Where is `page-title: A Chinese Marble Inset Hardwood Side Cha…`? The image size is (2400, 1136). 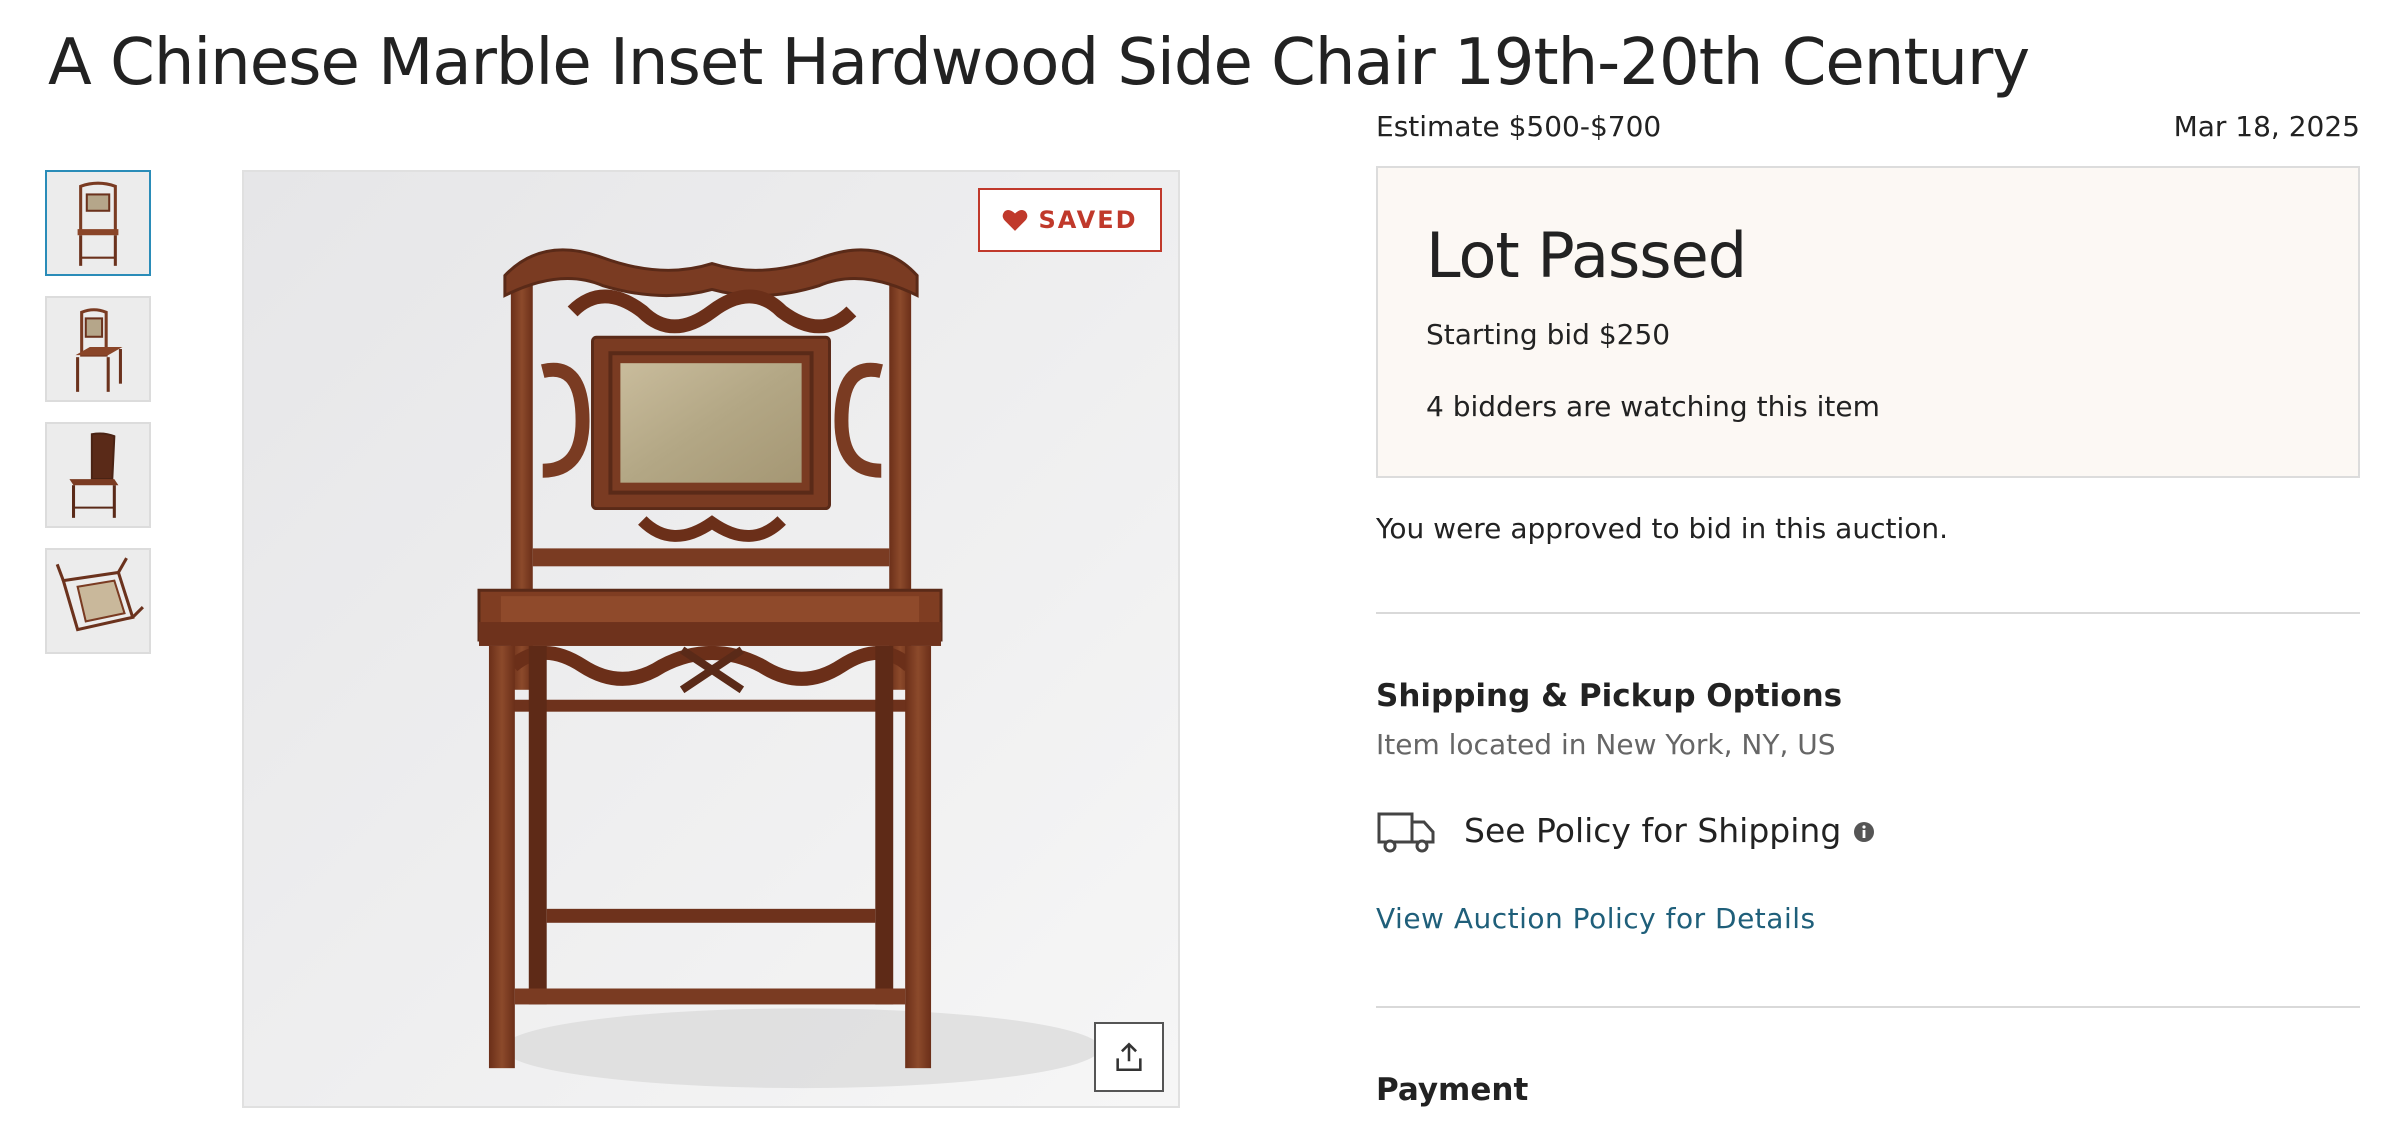
page-title: A Chinese Marble Inset Hardwood Side Cha… is located at coordinates (1039, 63).